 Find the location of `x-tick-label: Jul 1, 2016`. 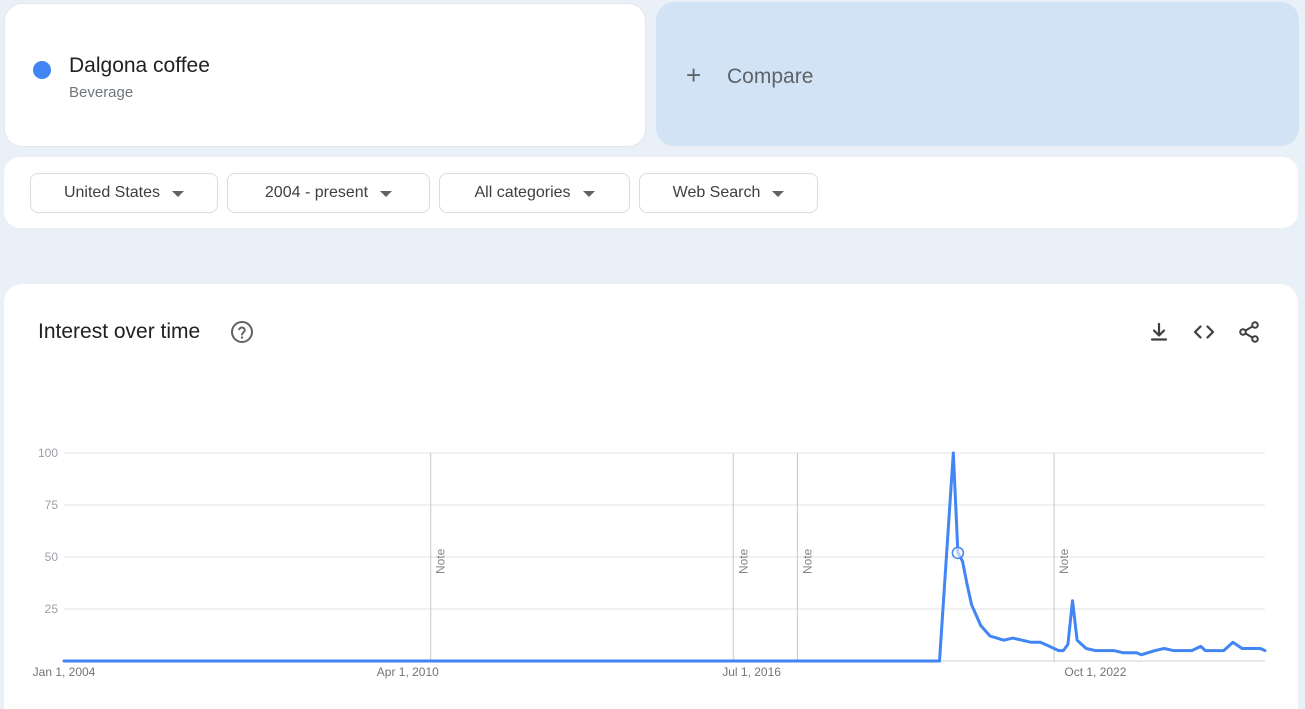

x-tick-label: Jul 1, 2016 is located at coordinates (751, 672).